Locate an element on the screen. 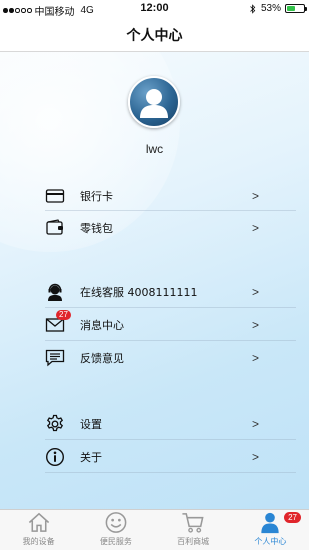 This screenshot has width=320, height=550. wallet-icon is located at coordinates (55, 228).